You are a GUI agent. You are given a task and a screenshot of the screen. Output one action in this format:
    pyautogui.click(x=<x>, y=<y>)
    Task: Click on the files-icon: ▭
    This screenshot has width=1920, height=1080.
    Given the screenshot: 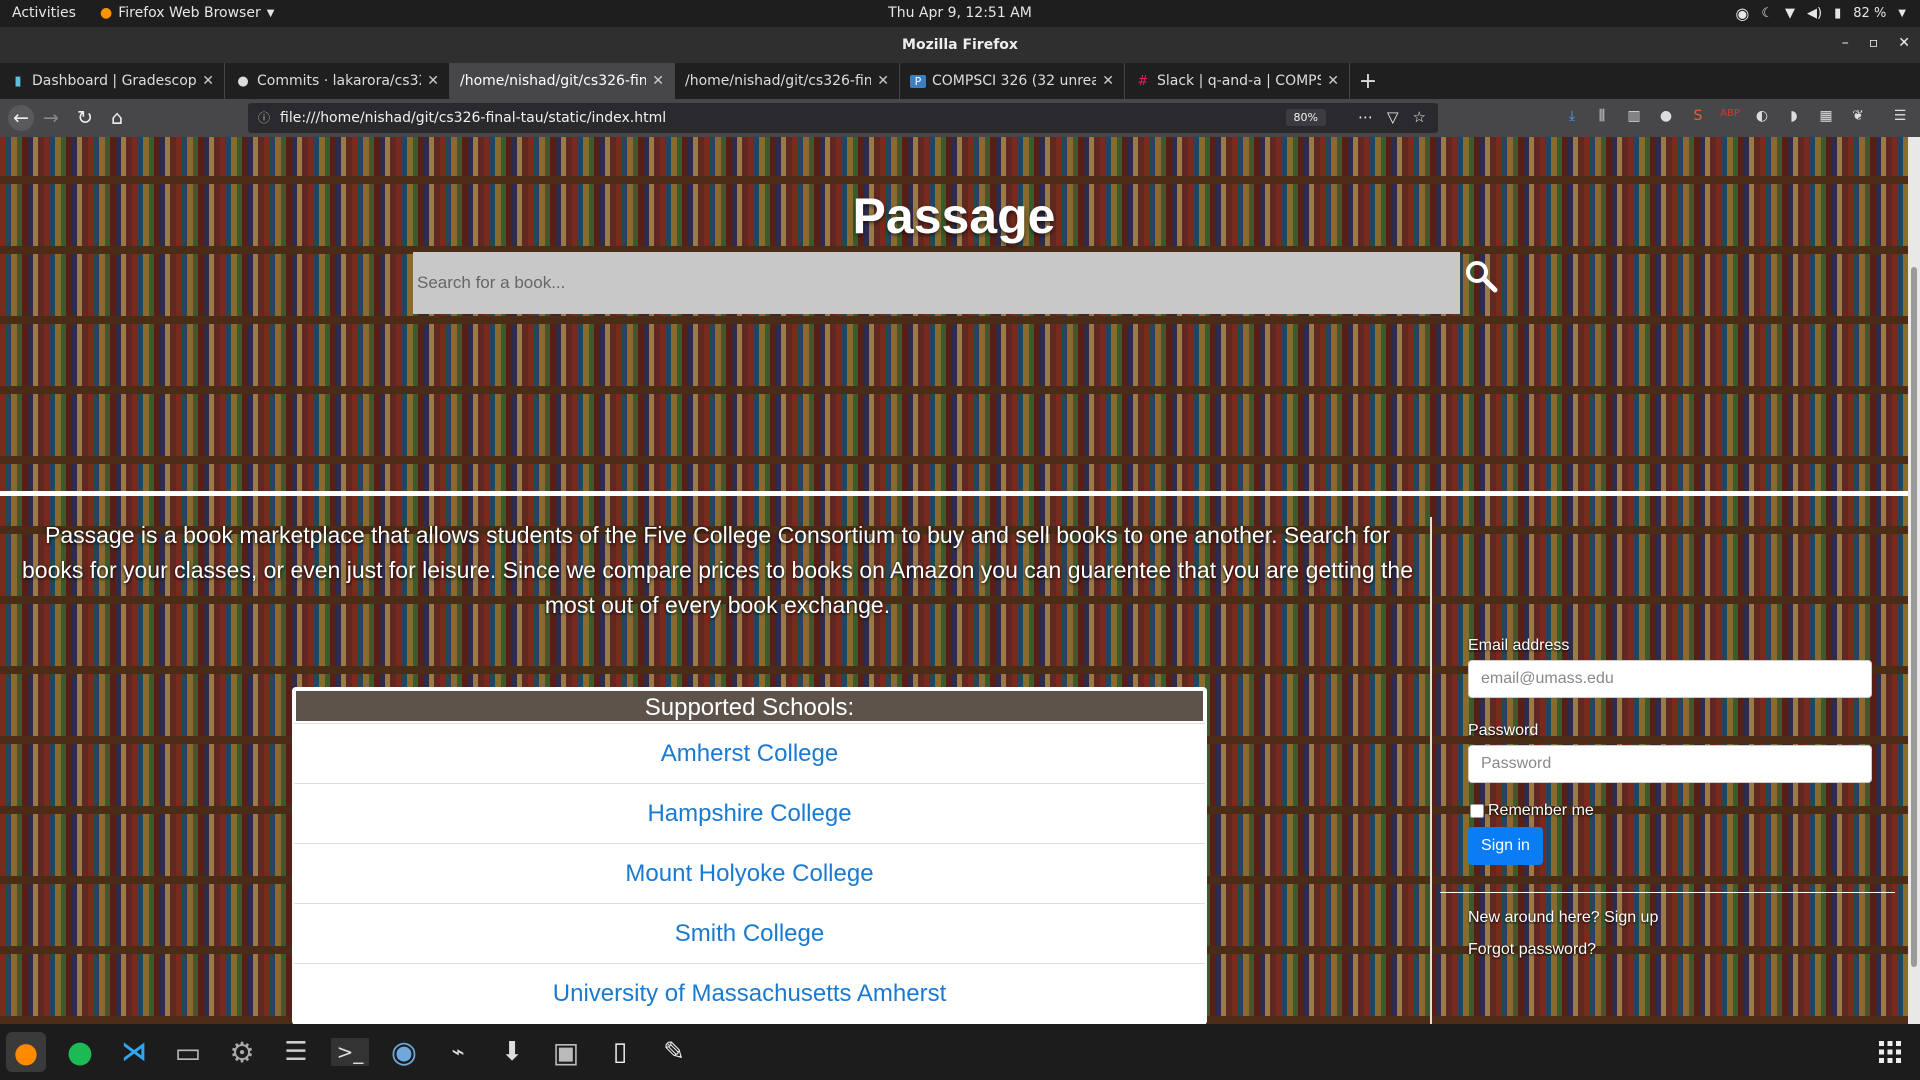 What is the action you would take?
    pyautogui.click(x=188, y=1052)
    